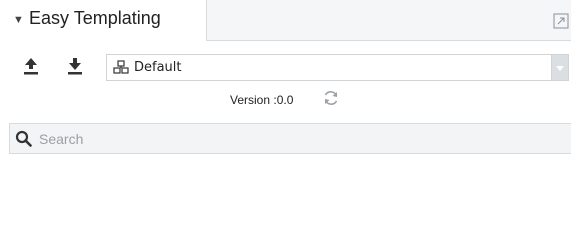  What do you see at coordinates (23, 138) in the screenshot?
I see `search-icon` at bounding box center [23, 138].